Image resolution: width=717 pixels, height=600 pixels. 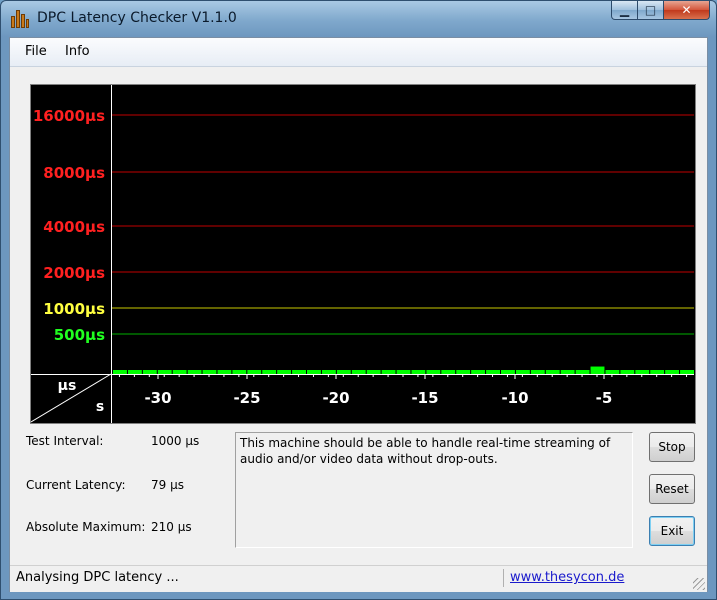 I want to click on status-separator, so click(x=503, y=578).